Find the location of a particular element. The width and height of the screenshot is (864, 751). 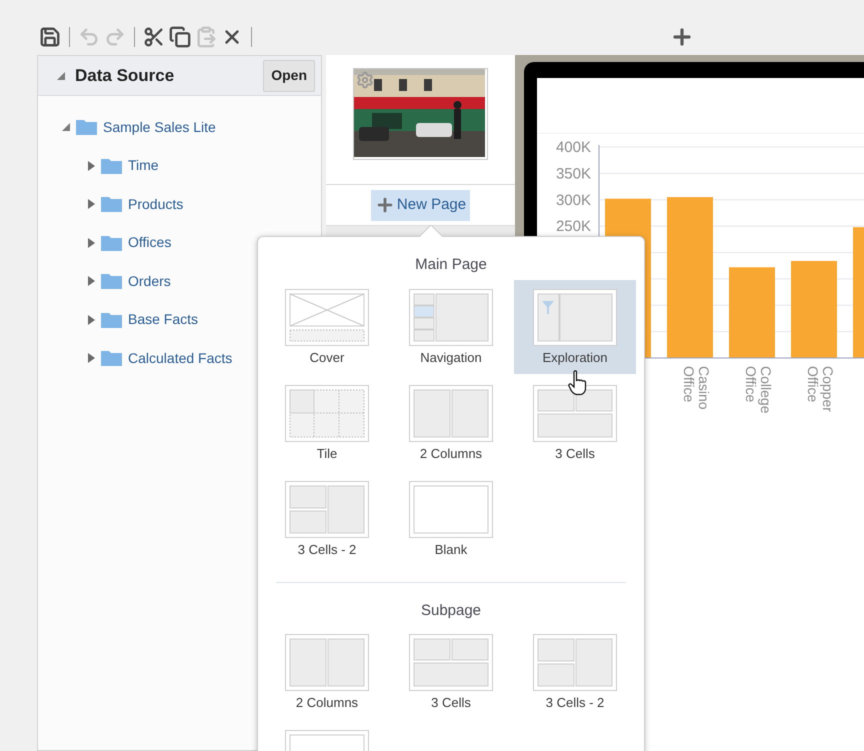

tree-item: Time is located at coordinates (143, 165).